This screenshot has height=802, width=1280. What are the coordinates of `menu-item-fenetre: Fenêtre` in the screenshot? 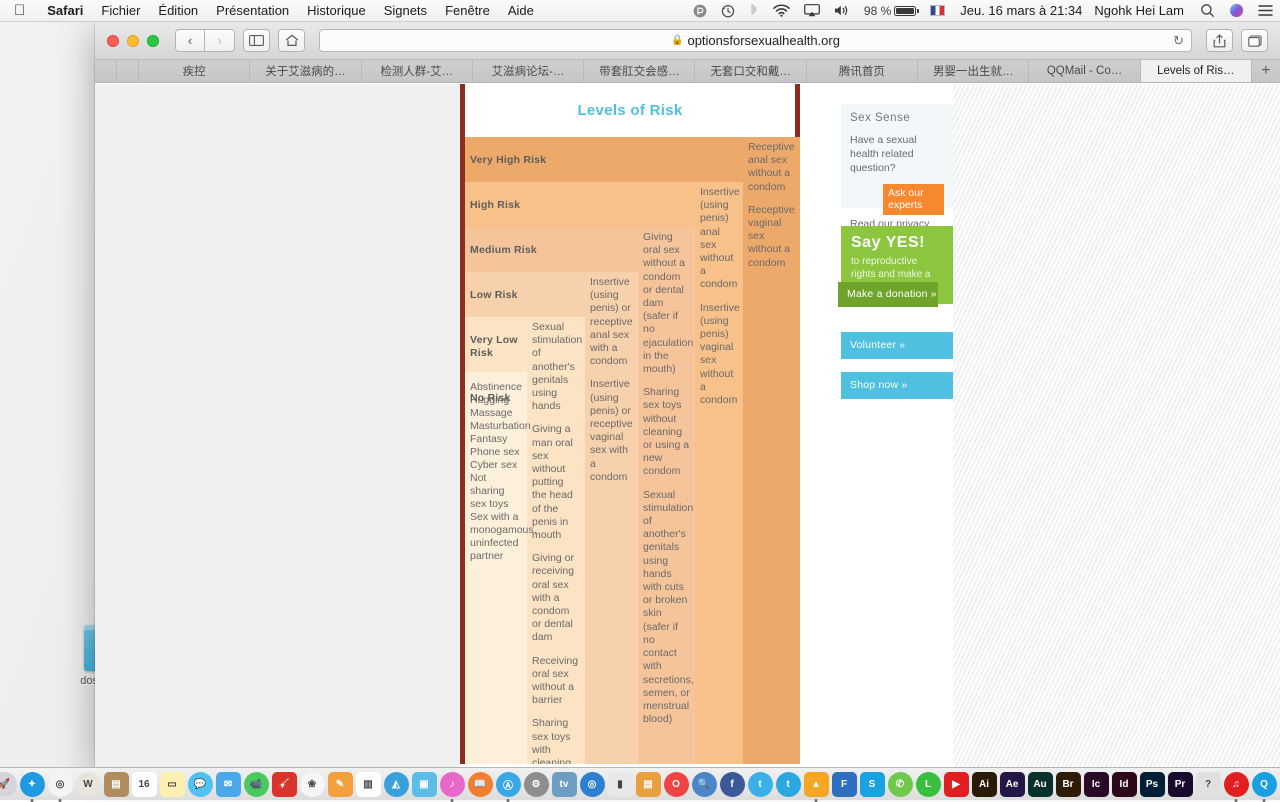 It's located at (467, 10).